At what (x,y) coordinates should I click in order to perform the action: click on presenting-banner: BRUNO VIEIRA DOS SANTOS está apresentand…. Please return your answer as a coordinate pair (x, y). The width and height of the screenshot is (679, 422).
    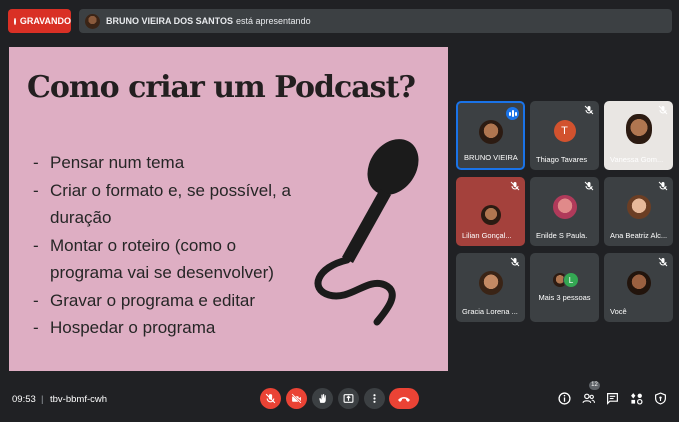
    Looking at the image, I should click on (375, 21).